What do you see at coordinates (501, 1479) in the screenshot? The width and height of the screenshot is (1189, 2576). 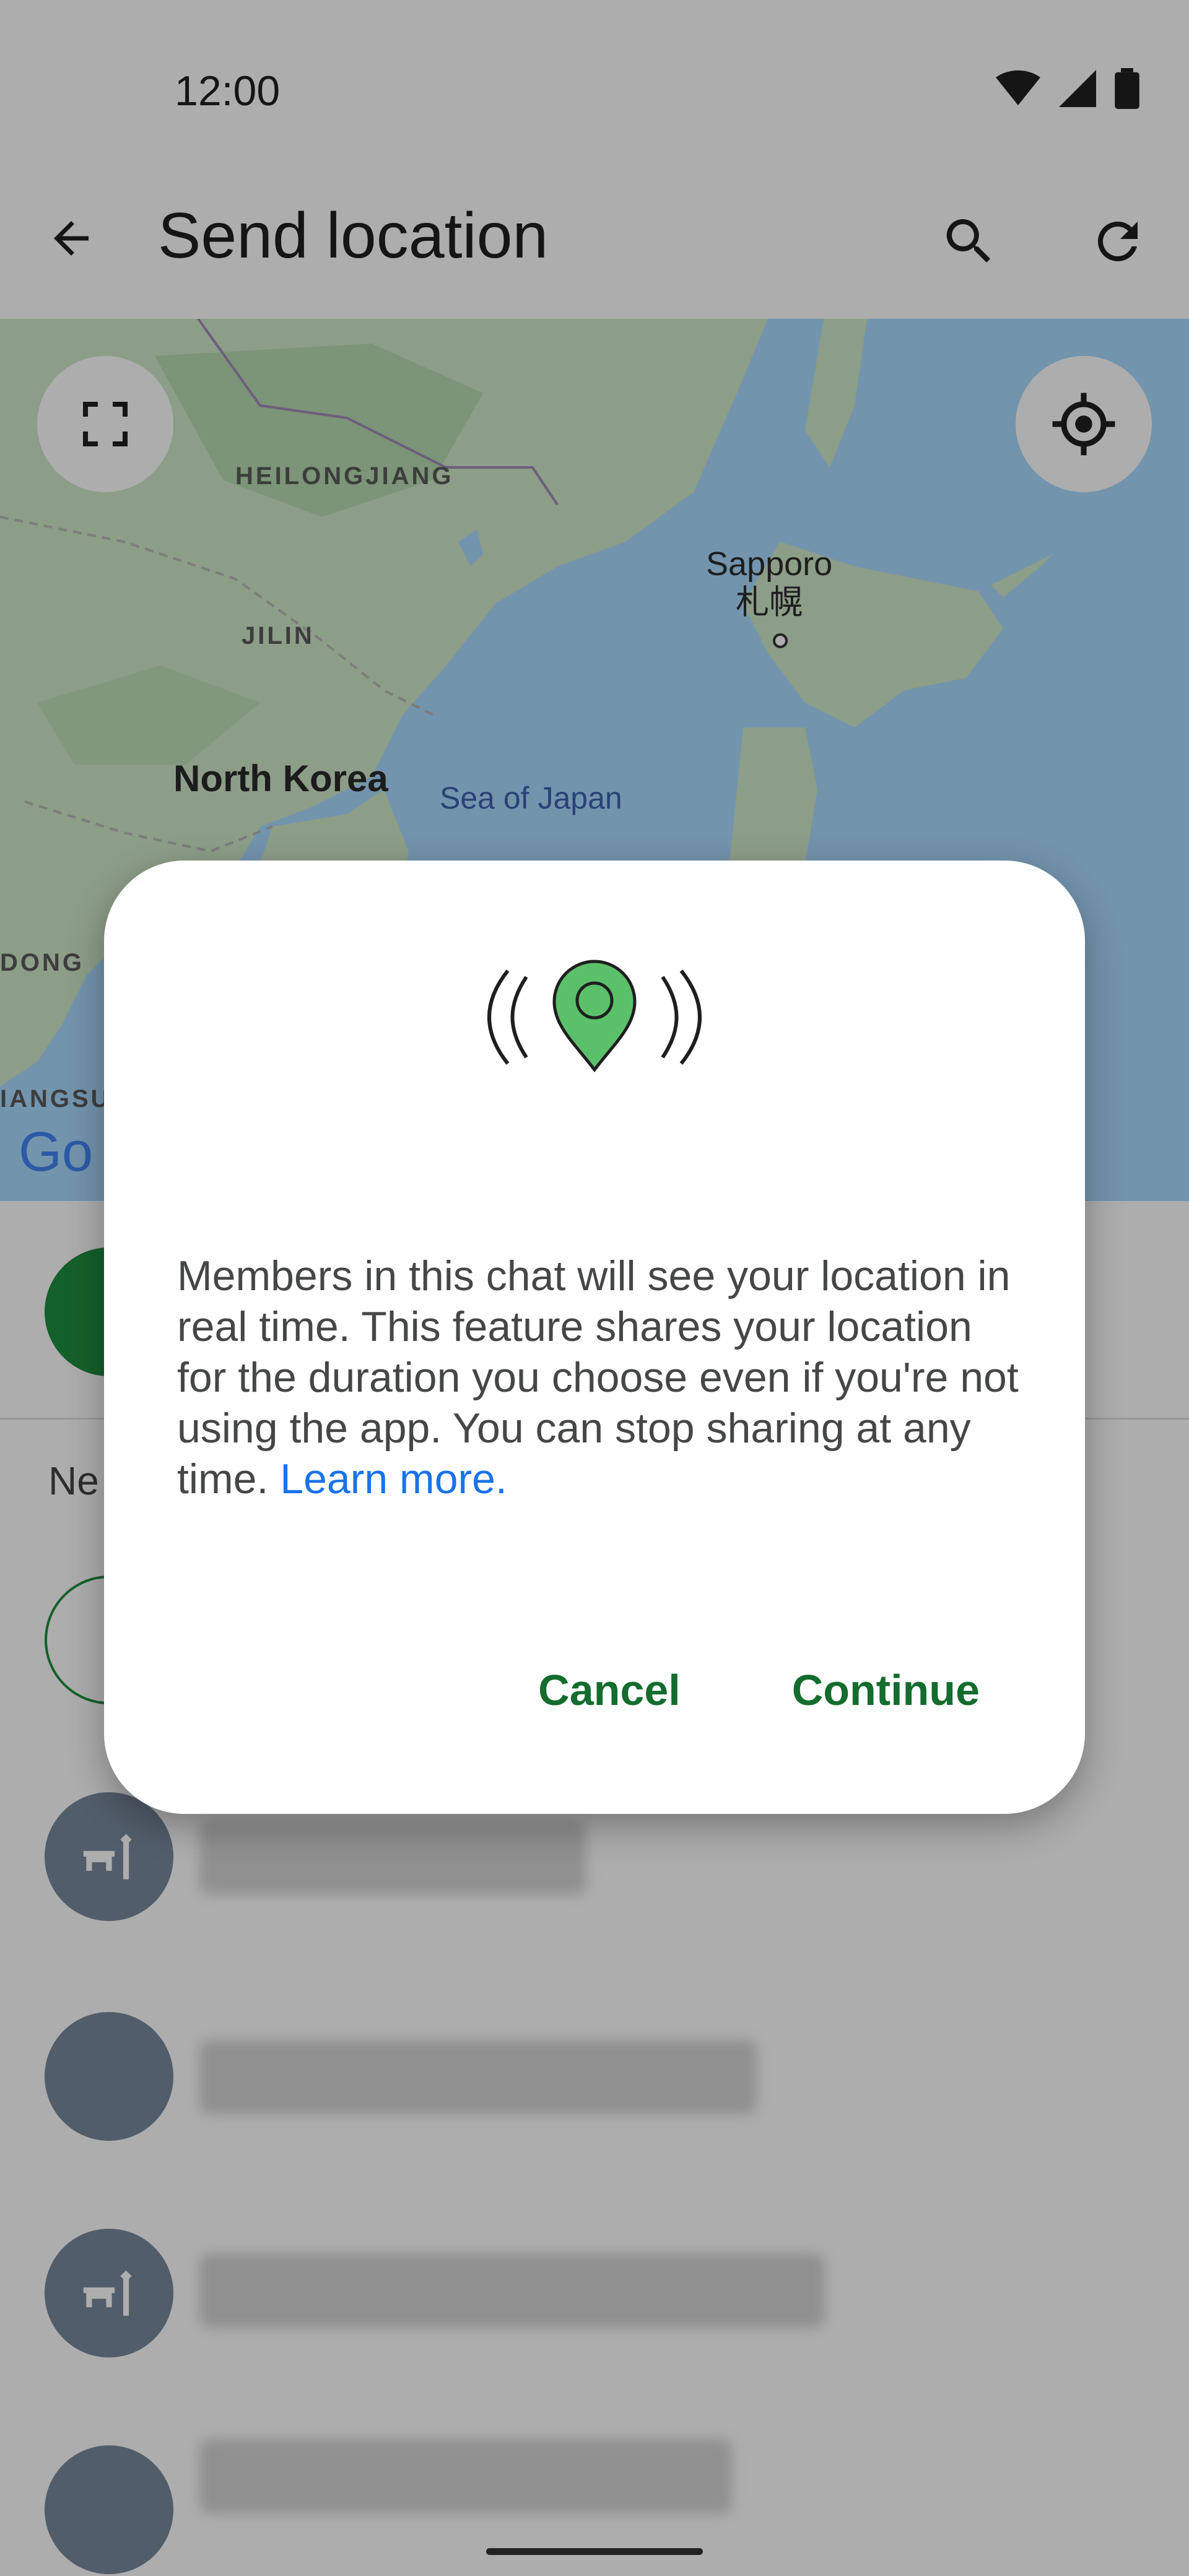 I see `learn-more-period: .` at bounding box center [501, 1479].